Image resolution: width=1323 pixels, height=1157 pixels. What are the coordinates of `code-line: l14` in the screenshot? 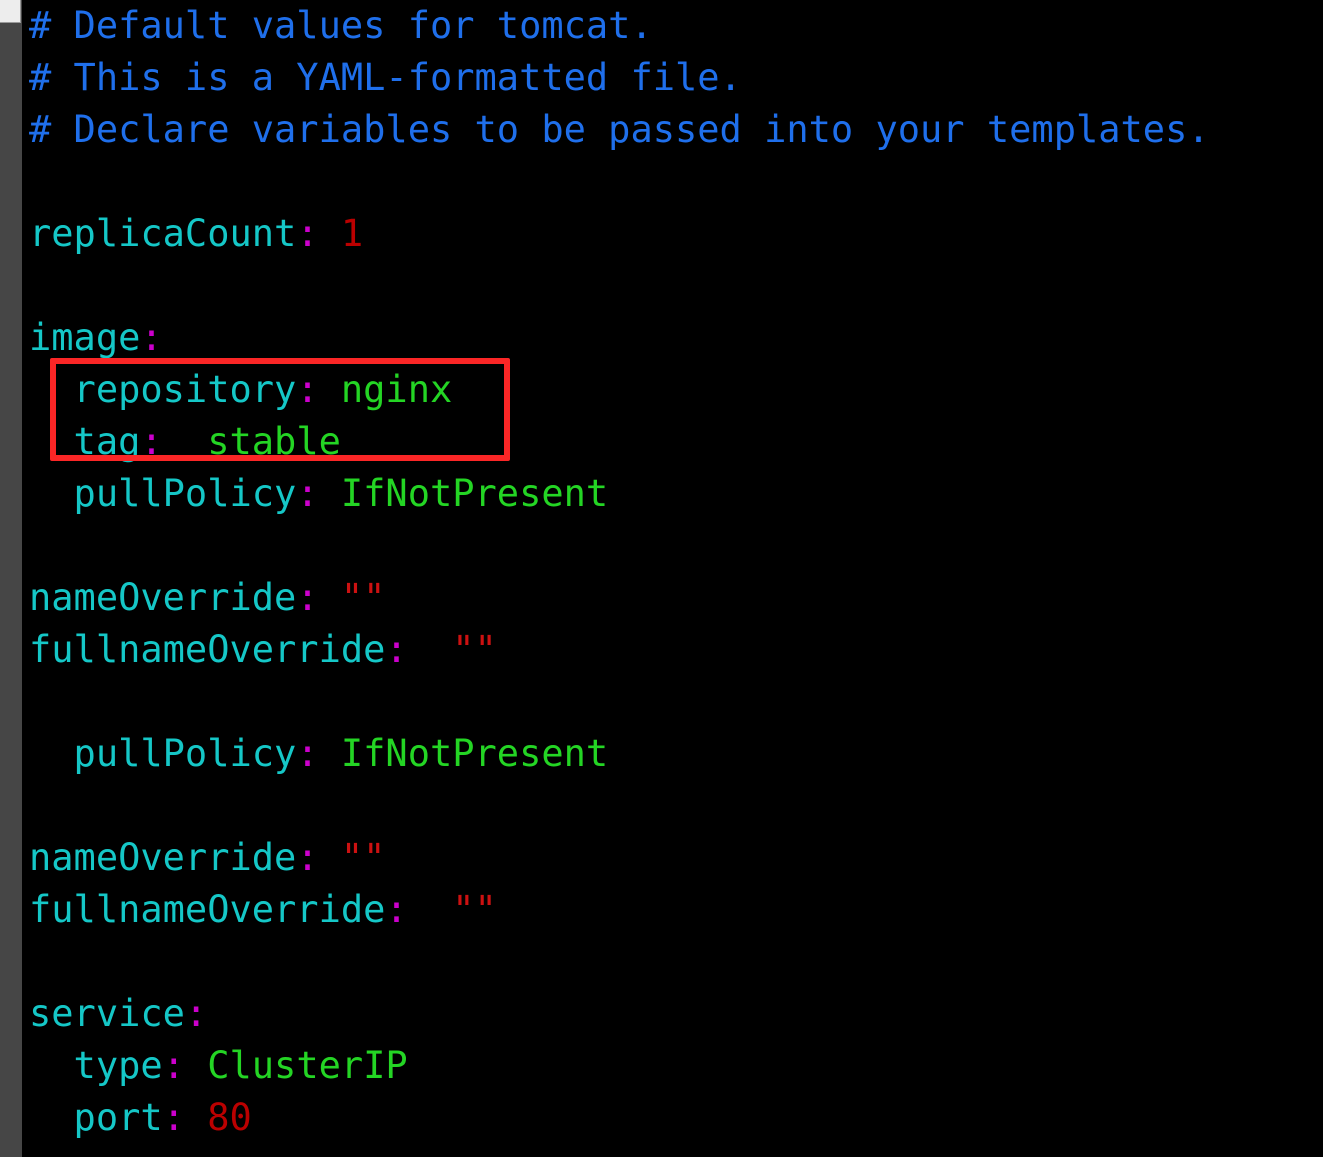 It's located at (62, 702).